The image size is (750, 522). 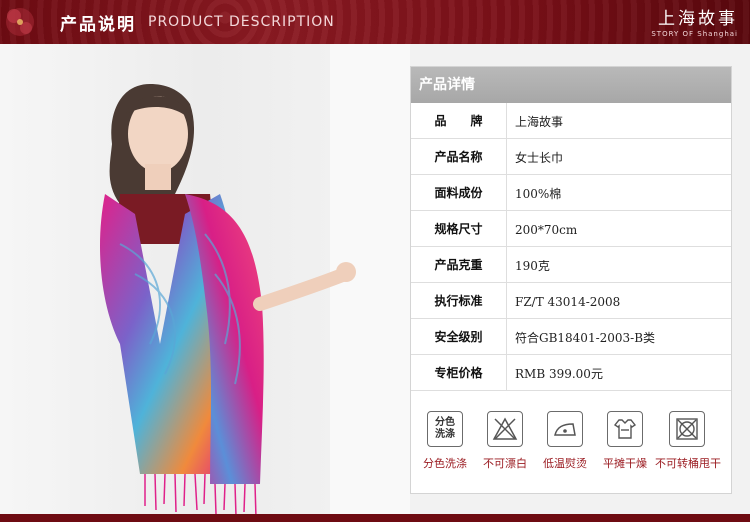 I want to click on spec-row-price: 专柜价格 RMB 399.00元, so click(x=571, y=373).